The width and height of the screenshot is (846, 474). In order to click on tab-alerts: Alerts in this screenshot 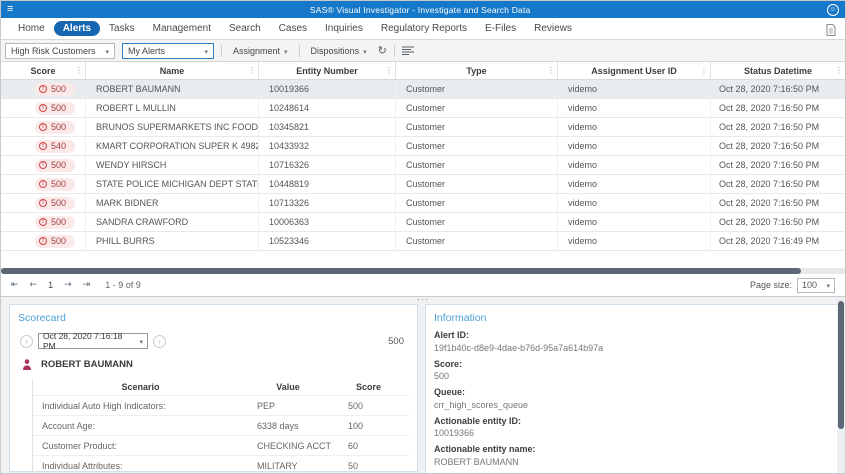, I will do `click(77, 28)`.